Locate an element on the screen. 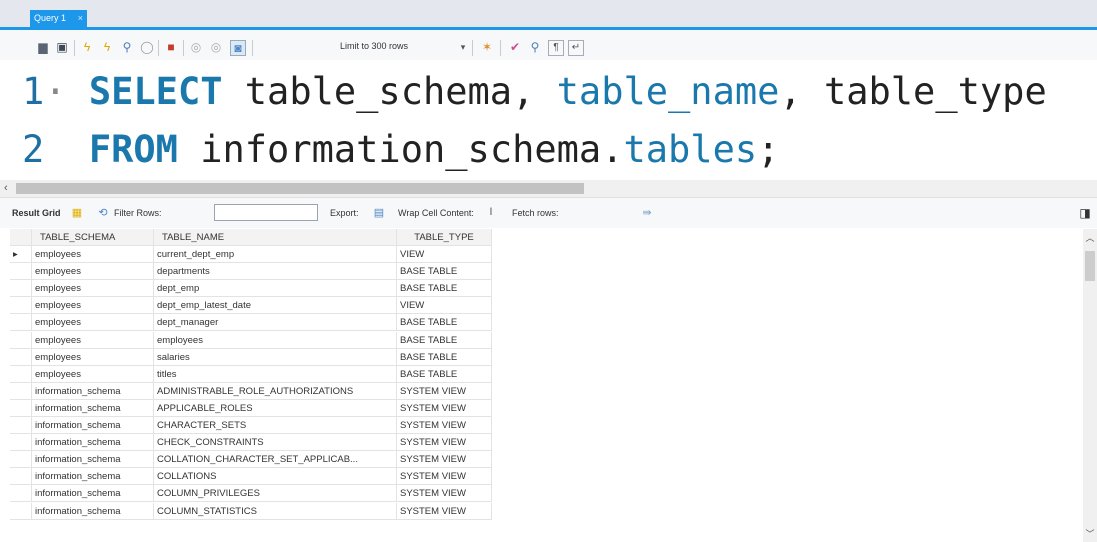  column-header-table-name: TABLE_NAME is located at coordinates (275, 237).